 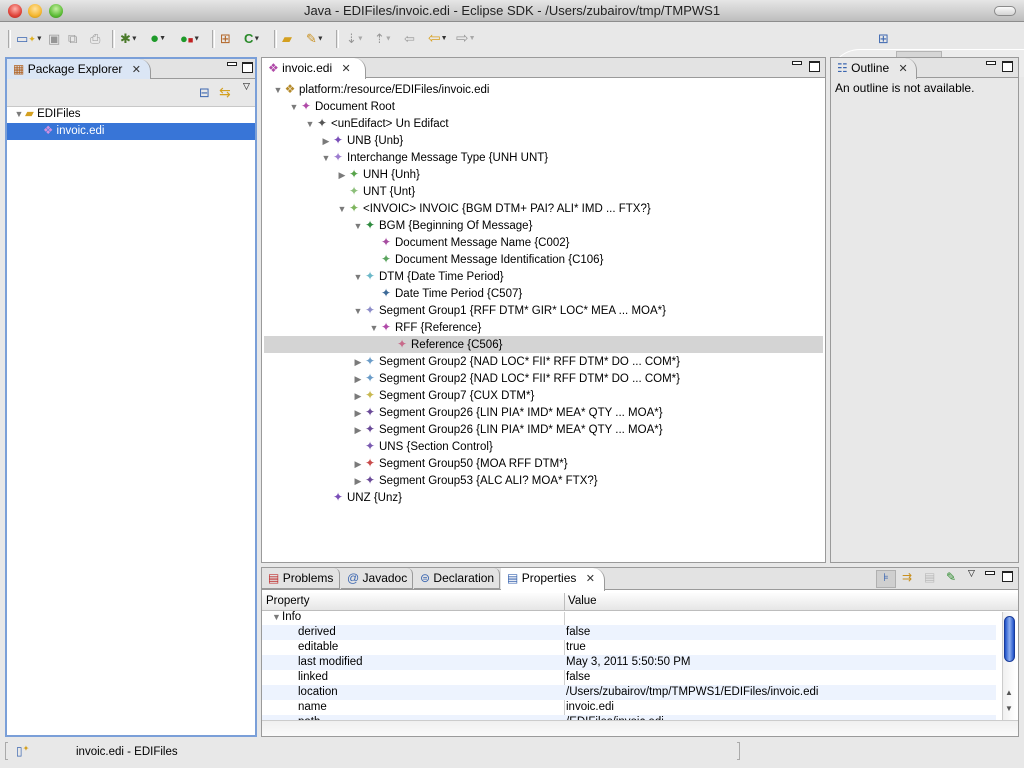 I want to click on tree-node: ▶ ✦ Segment Group7 {CUX DTM*}, so click(x=399, y=396).